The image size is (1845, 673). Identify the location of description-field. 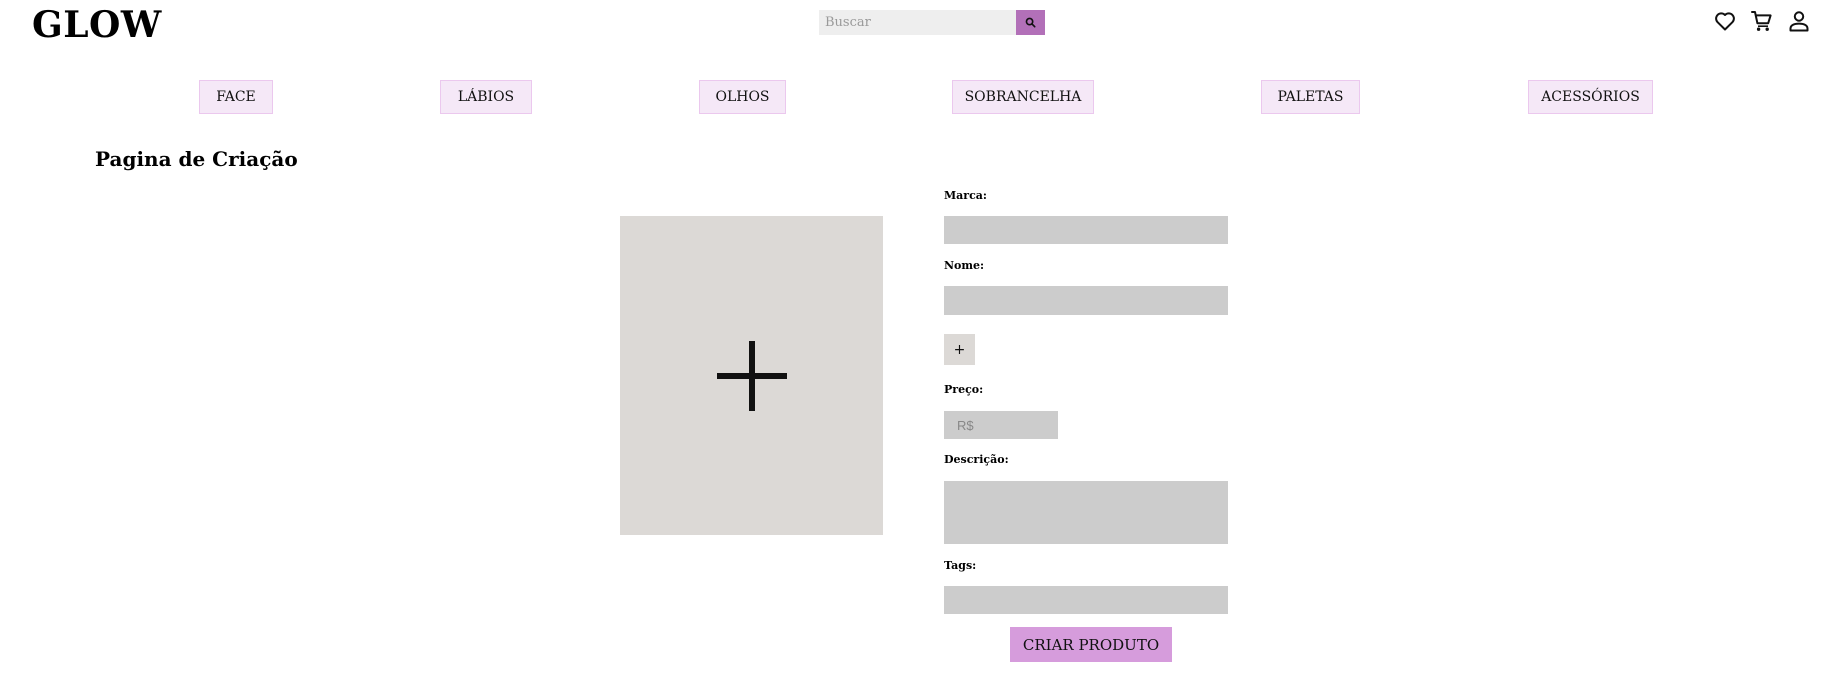
(1086, 512).